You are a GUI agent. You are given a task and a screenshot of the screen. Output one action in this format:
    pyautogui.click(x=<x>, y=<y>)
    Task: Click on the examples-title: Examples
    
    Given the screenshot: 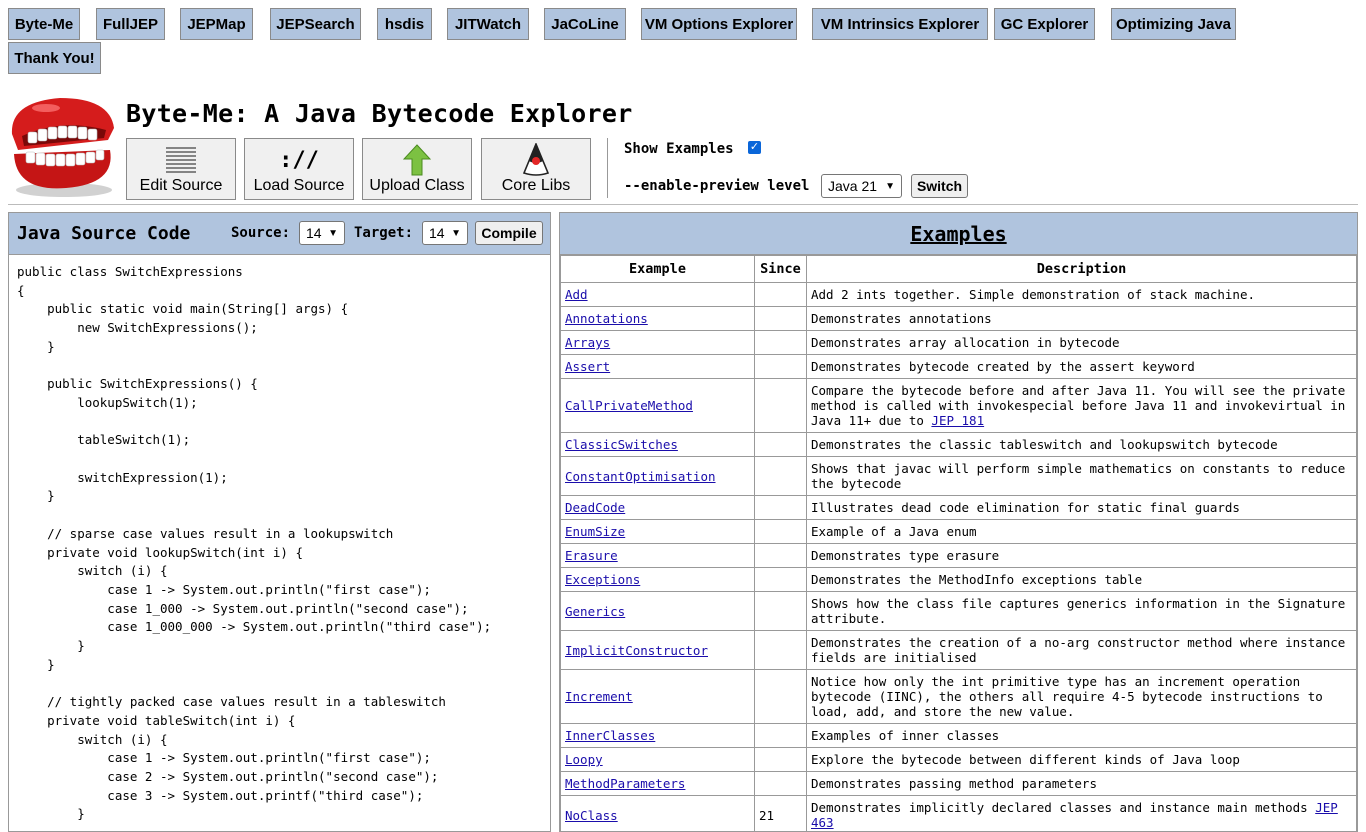 What is the action you would take?
    pyautogui.click(x=958, y=229)
    